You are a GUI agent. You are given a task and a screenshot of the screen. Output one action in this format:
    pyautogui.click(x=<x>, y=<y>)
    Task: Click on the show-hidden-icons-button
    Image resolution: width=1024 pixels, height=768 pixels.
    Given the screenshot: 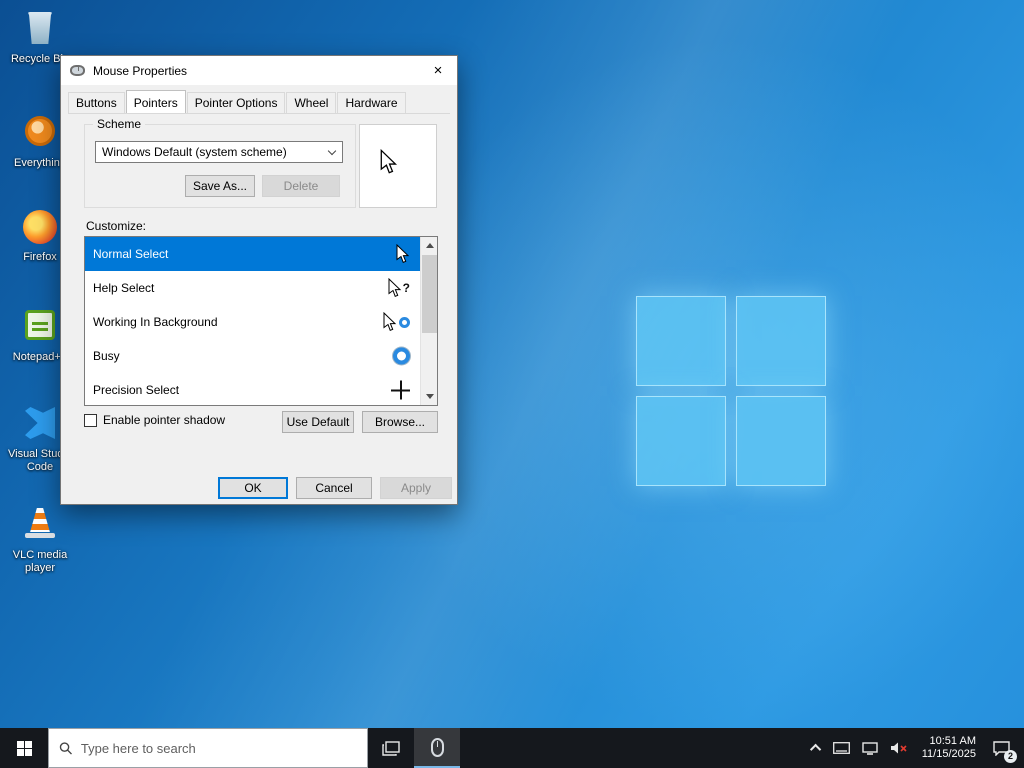 What is the action you would take?
    pyautogui.click(x=817, y=748)
    